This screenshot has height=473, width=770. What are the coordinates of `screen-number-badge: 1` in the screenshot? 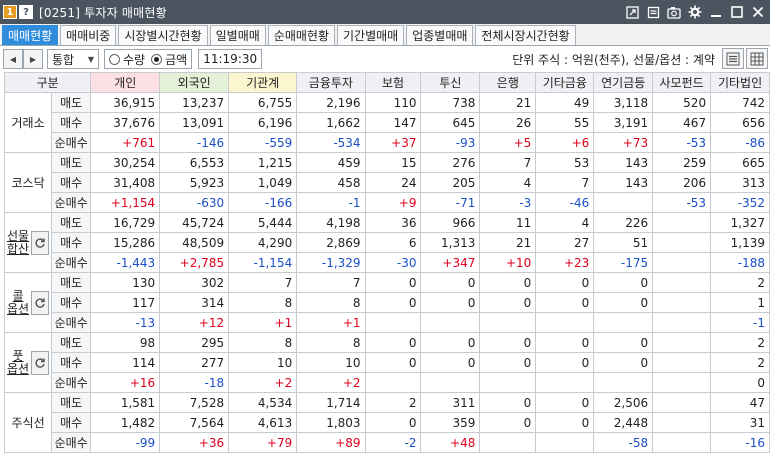 It's located at (10, 12).